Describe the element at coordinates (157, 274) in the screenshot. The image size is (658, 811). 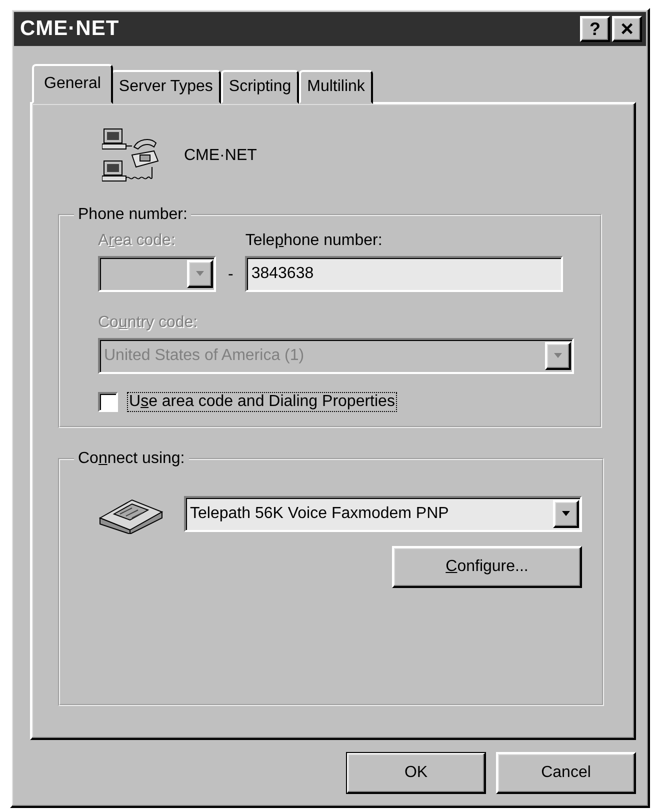
I see `area-code-dropdown` at that location.